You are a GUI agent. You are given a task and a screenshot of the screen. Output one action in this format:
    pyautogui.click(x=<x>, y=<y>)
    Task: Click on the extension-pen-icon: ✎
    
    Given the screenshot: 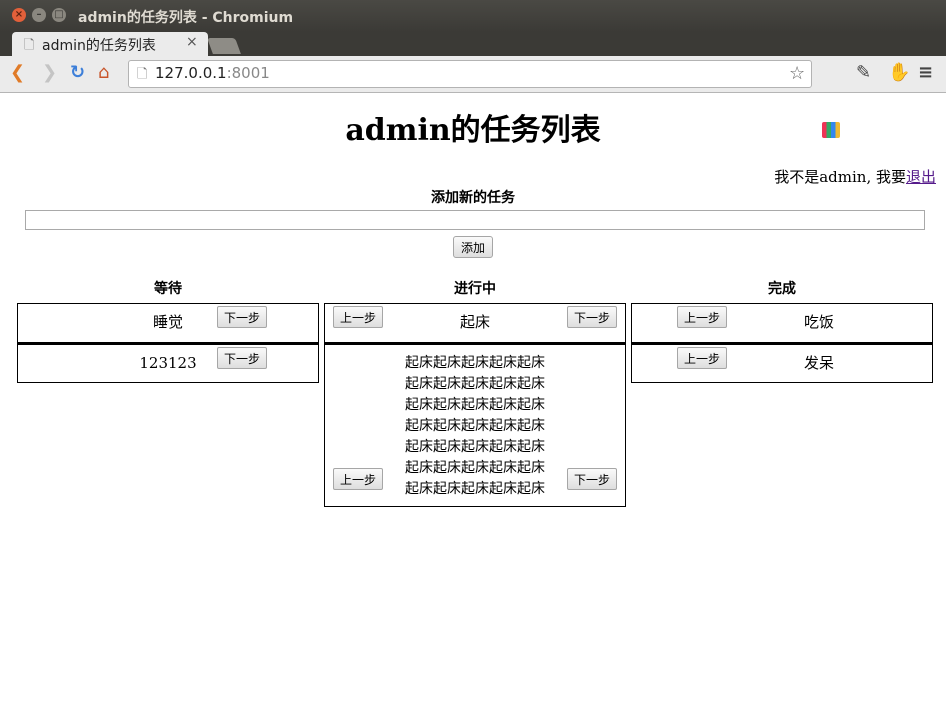 What is the action you would take?
    pyautogui.click(x=863, y=73)
    